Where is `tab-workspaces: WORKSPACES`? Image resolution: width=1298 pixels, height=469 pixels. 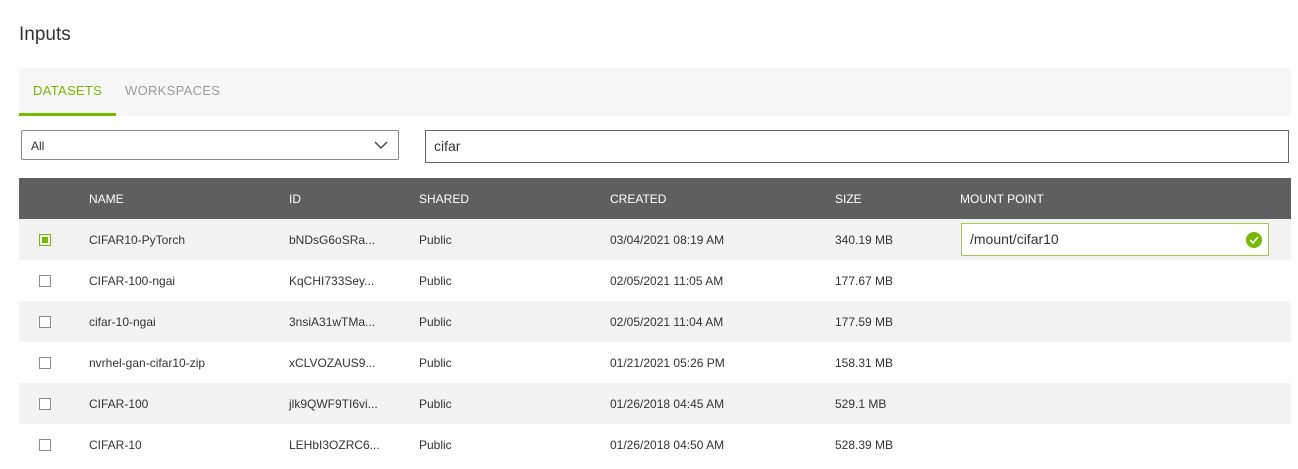
tab-workspaces: WORKSPACES is located at coordinates (172, 92).